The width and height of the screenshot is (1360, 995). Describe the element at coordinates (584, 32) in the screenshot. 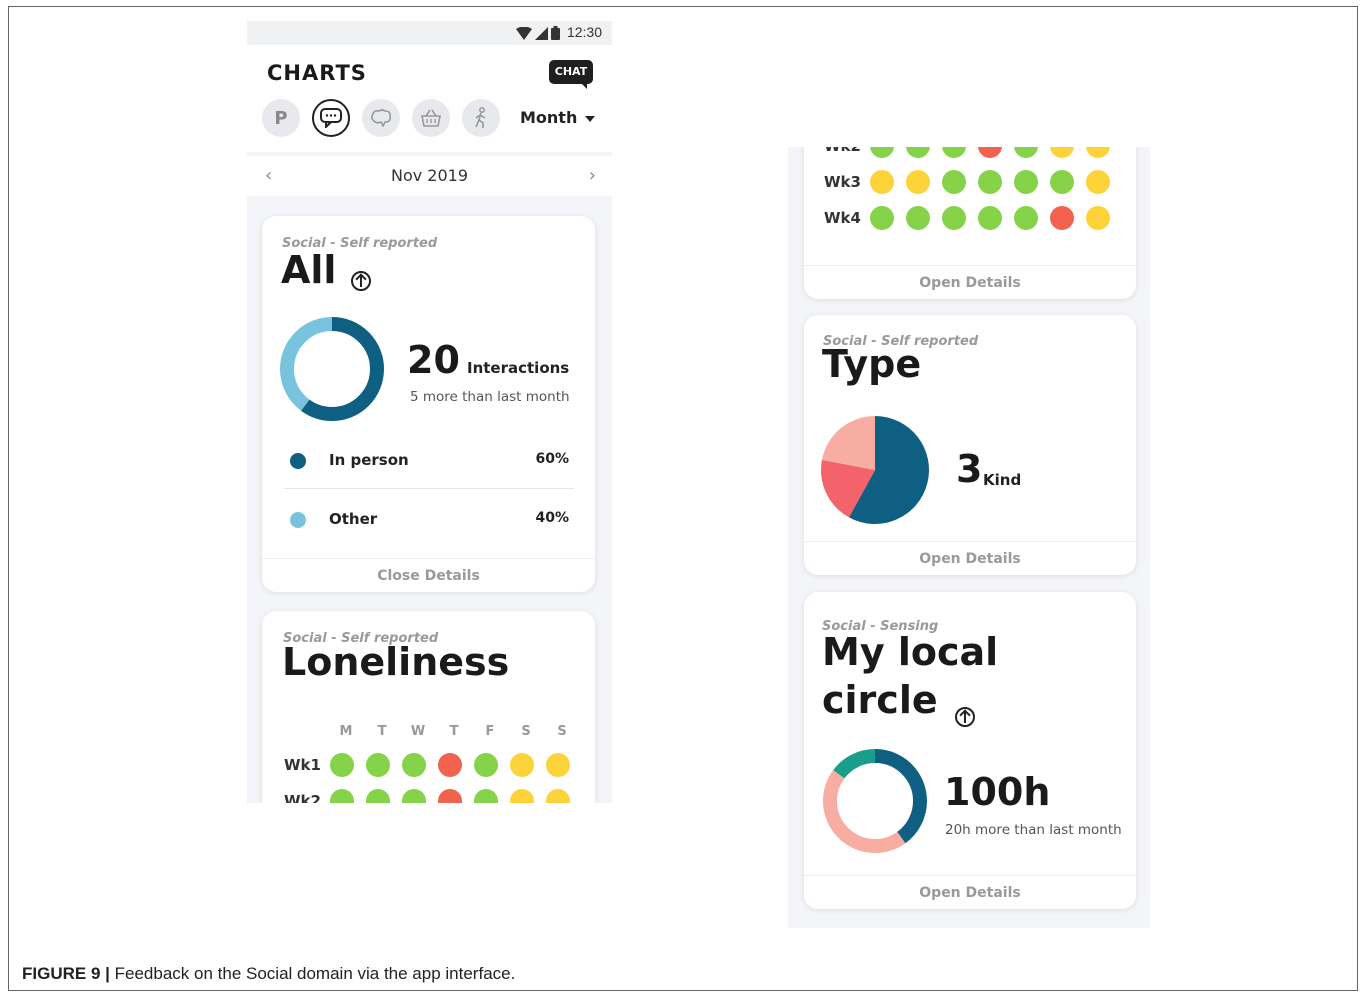

I see `clock: 12:30` at that location.